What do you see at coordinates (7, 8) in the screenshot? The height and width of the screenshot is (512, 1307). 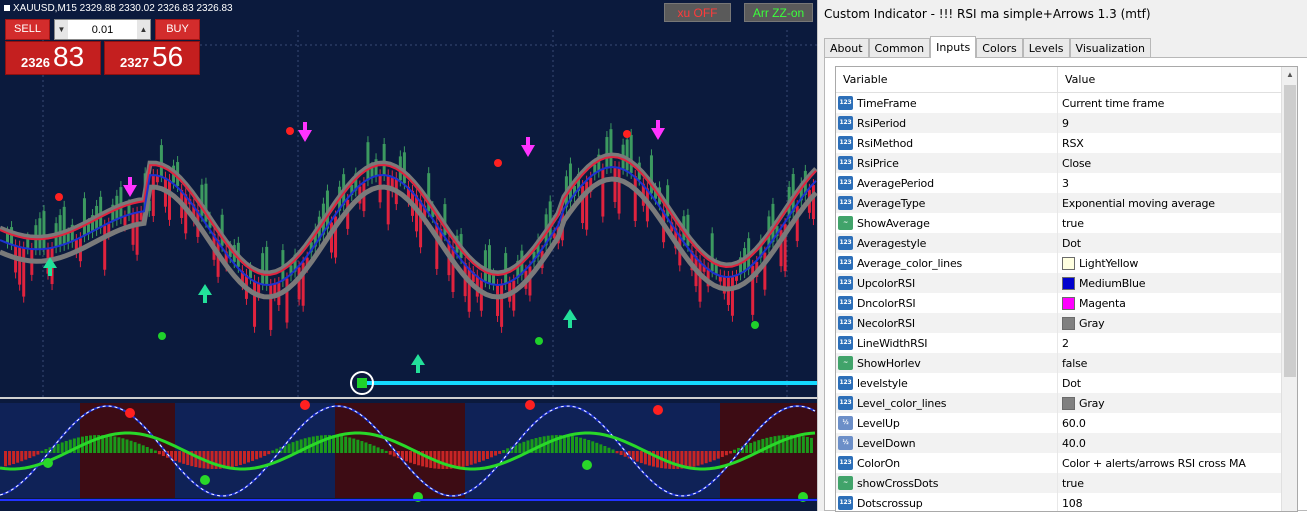 I see `symbol-square-icon` at bounding box center [7, 8].